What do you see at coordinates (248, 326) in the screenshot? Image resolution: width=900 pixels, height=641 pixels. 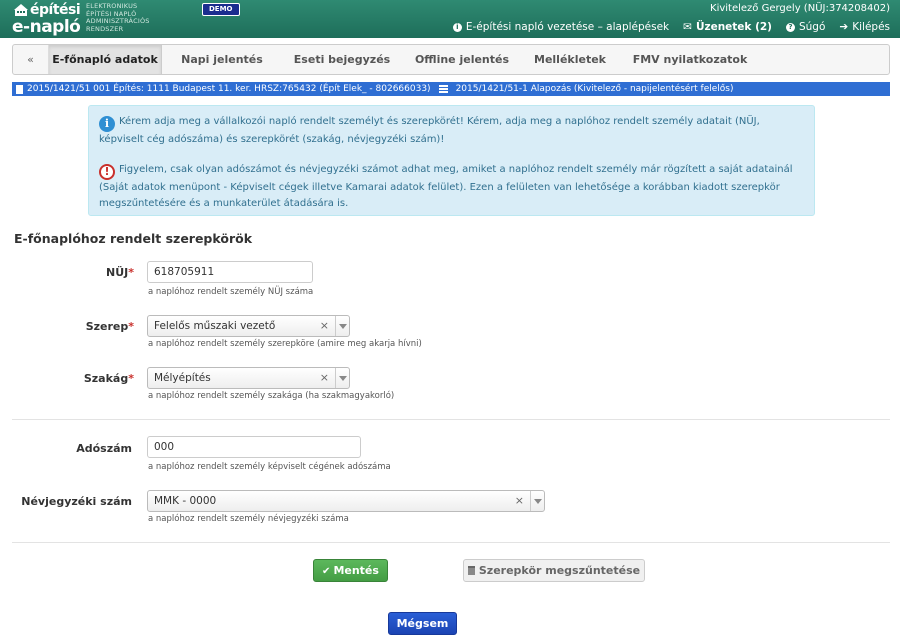 I see `szerep-select: Felelős műszaki vezető ×` at bounding box center [248, 326].